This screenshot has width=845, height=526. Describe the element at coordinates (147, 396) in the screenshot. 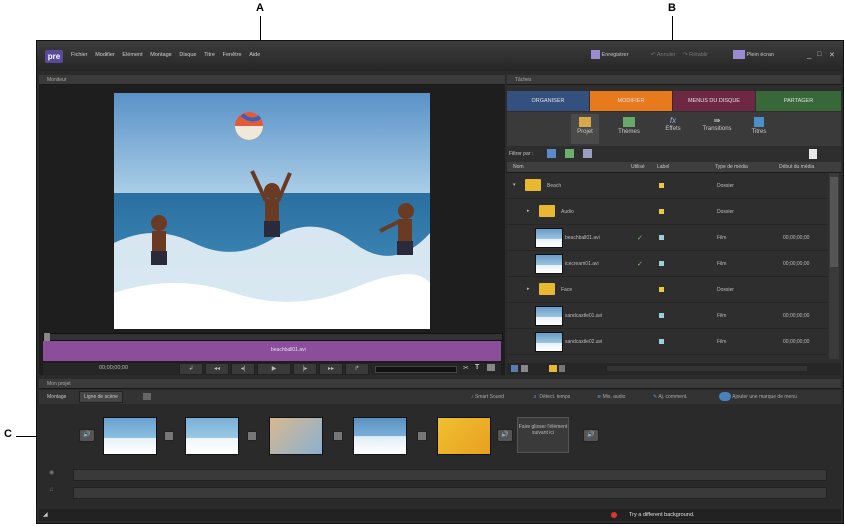

I see `storyboard-icon` at that location.